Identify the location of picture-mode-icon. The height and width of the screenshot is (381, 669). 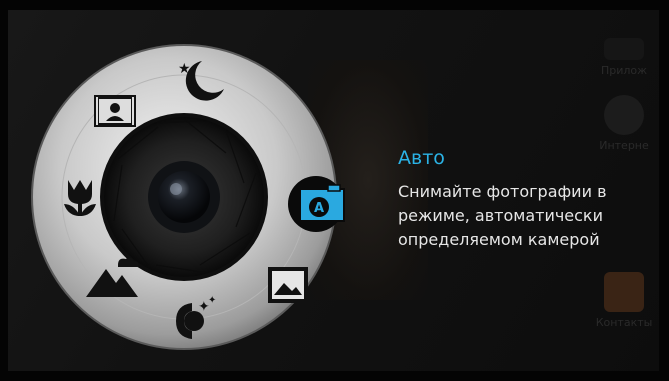
(288, 285).